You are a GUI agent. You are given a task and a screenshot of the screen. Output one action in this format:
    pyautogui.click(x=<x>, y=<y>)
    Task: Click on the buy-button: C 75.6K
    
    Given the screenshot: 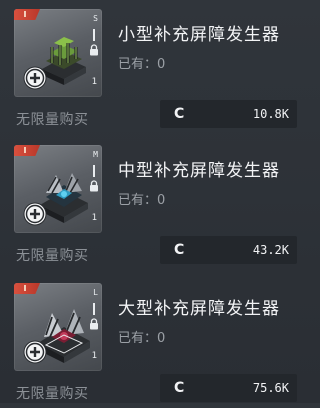 What is the action you would take?
    pyautogui.click(x=228, y=388)
    